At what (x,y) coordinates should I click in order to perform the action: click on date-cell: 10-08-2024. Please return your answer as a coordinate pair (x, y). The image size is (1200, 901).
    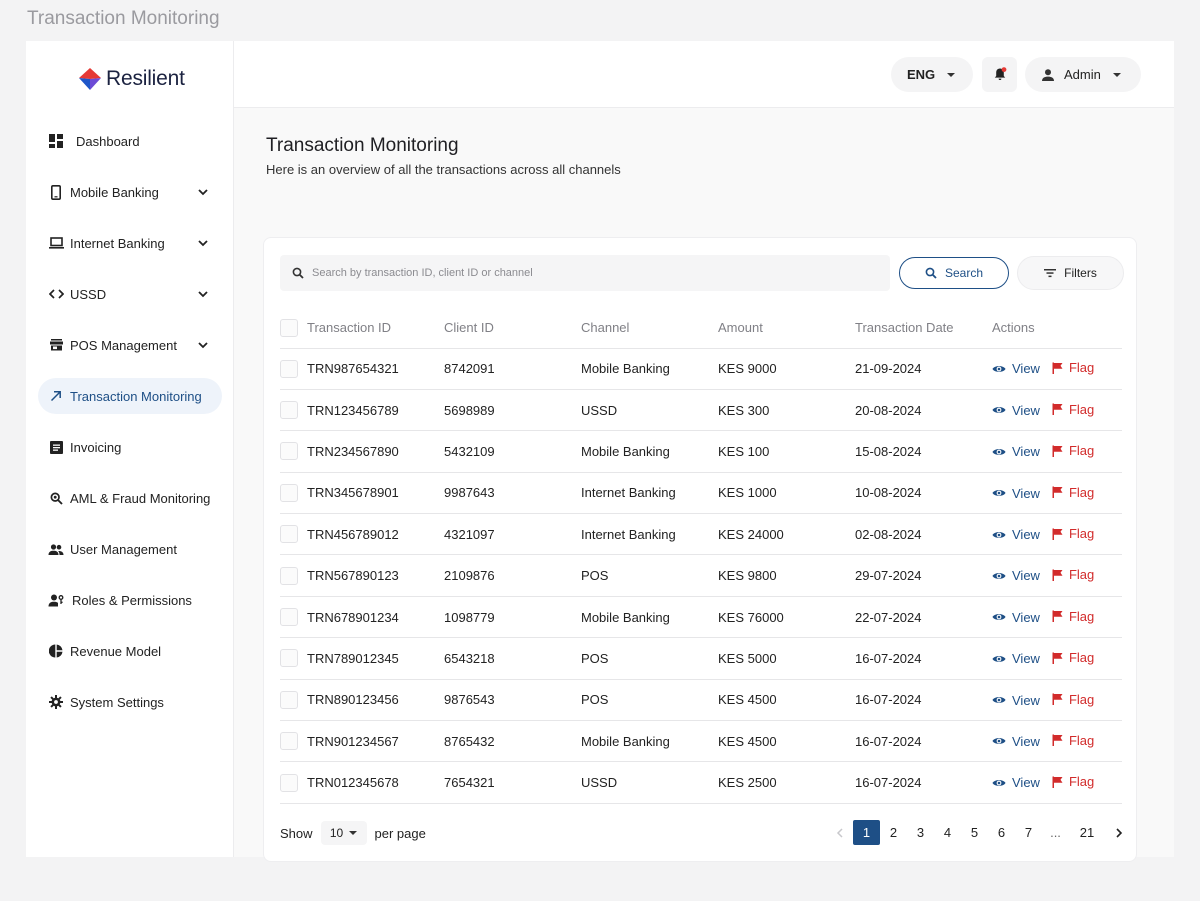
    Looking at the image, I should click on (923, 493).